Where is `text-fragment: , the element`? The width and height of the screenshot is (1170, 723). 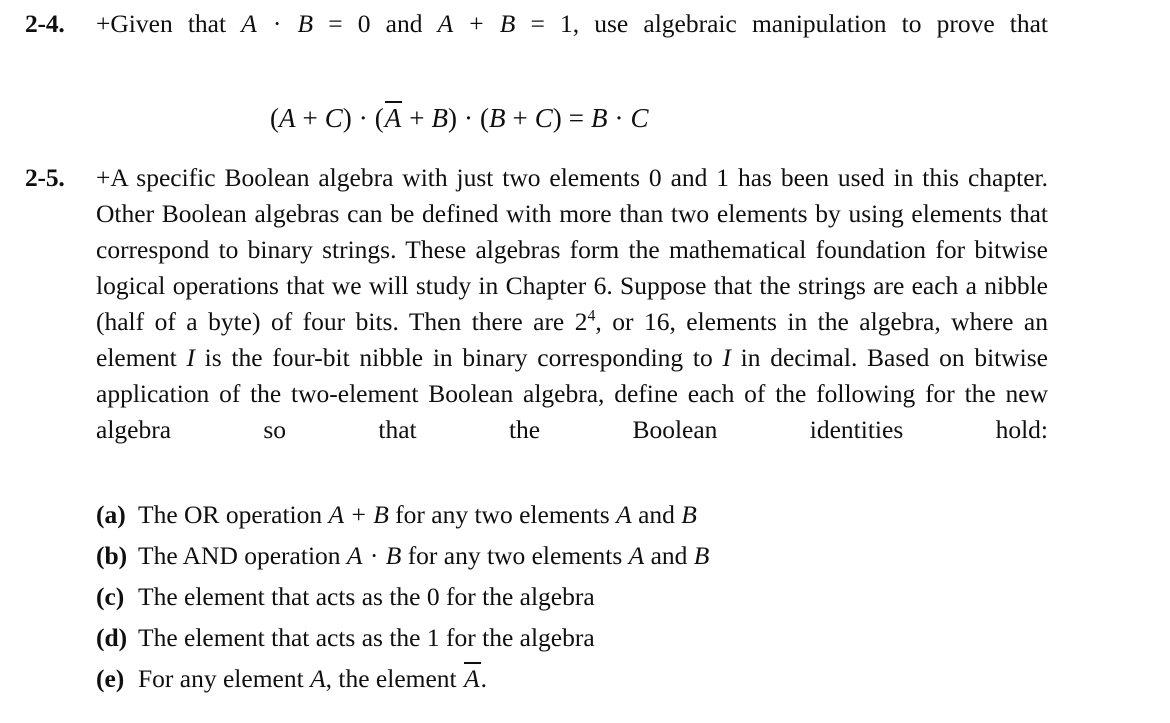
text-fragment: , the element is located at coordinates (394, 678).